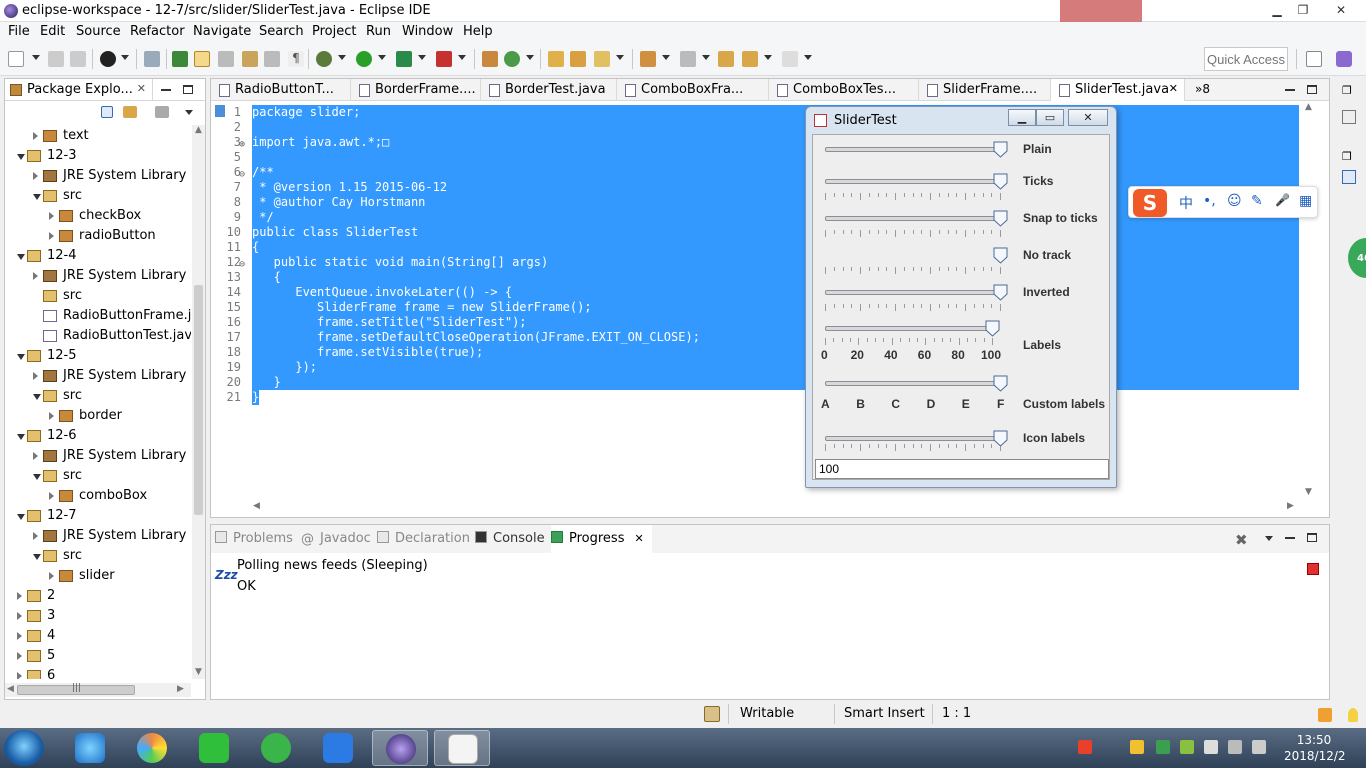 The width and height of the screenshot is (1366, 768). Describe the element at coordinates (1150, 203) in the screenshot. I see `sogou-logo: S` at that location.